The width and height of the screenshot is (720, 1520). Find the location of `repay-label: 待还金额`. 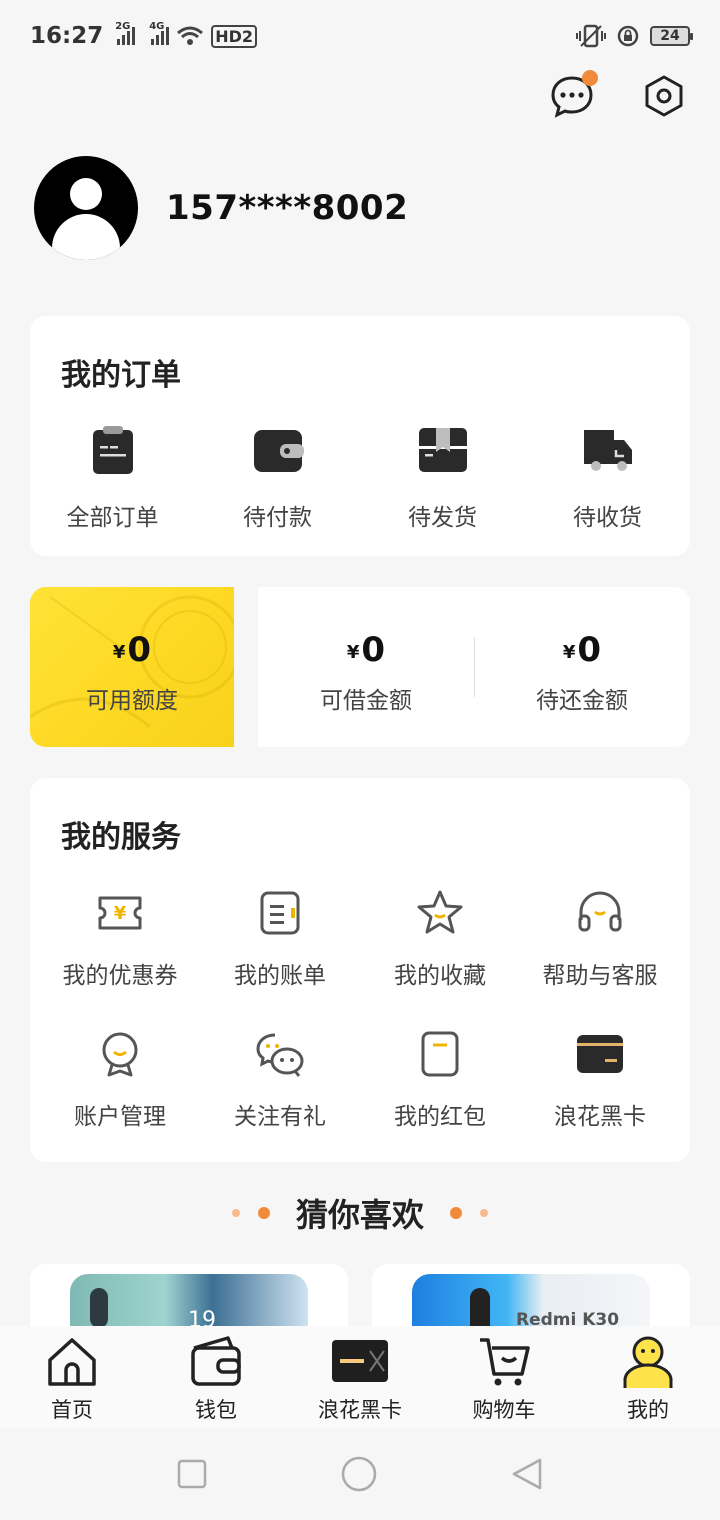

repay-label: 待还金额 is located at coordinates (582, 701).